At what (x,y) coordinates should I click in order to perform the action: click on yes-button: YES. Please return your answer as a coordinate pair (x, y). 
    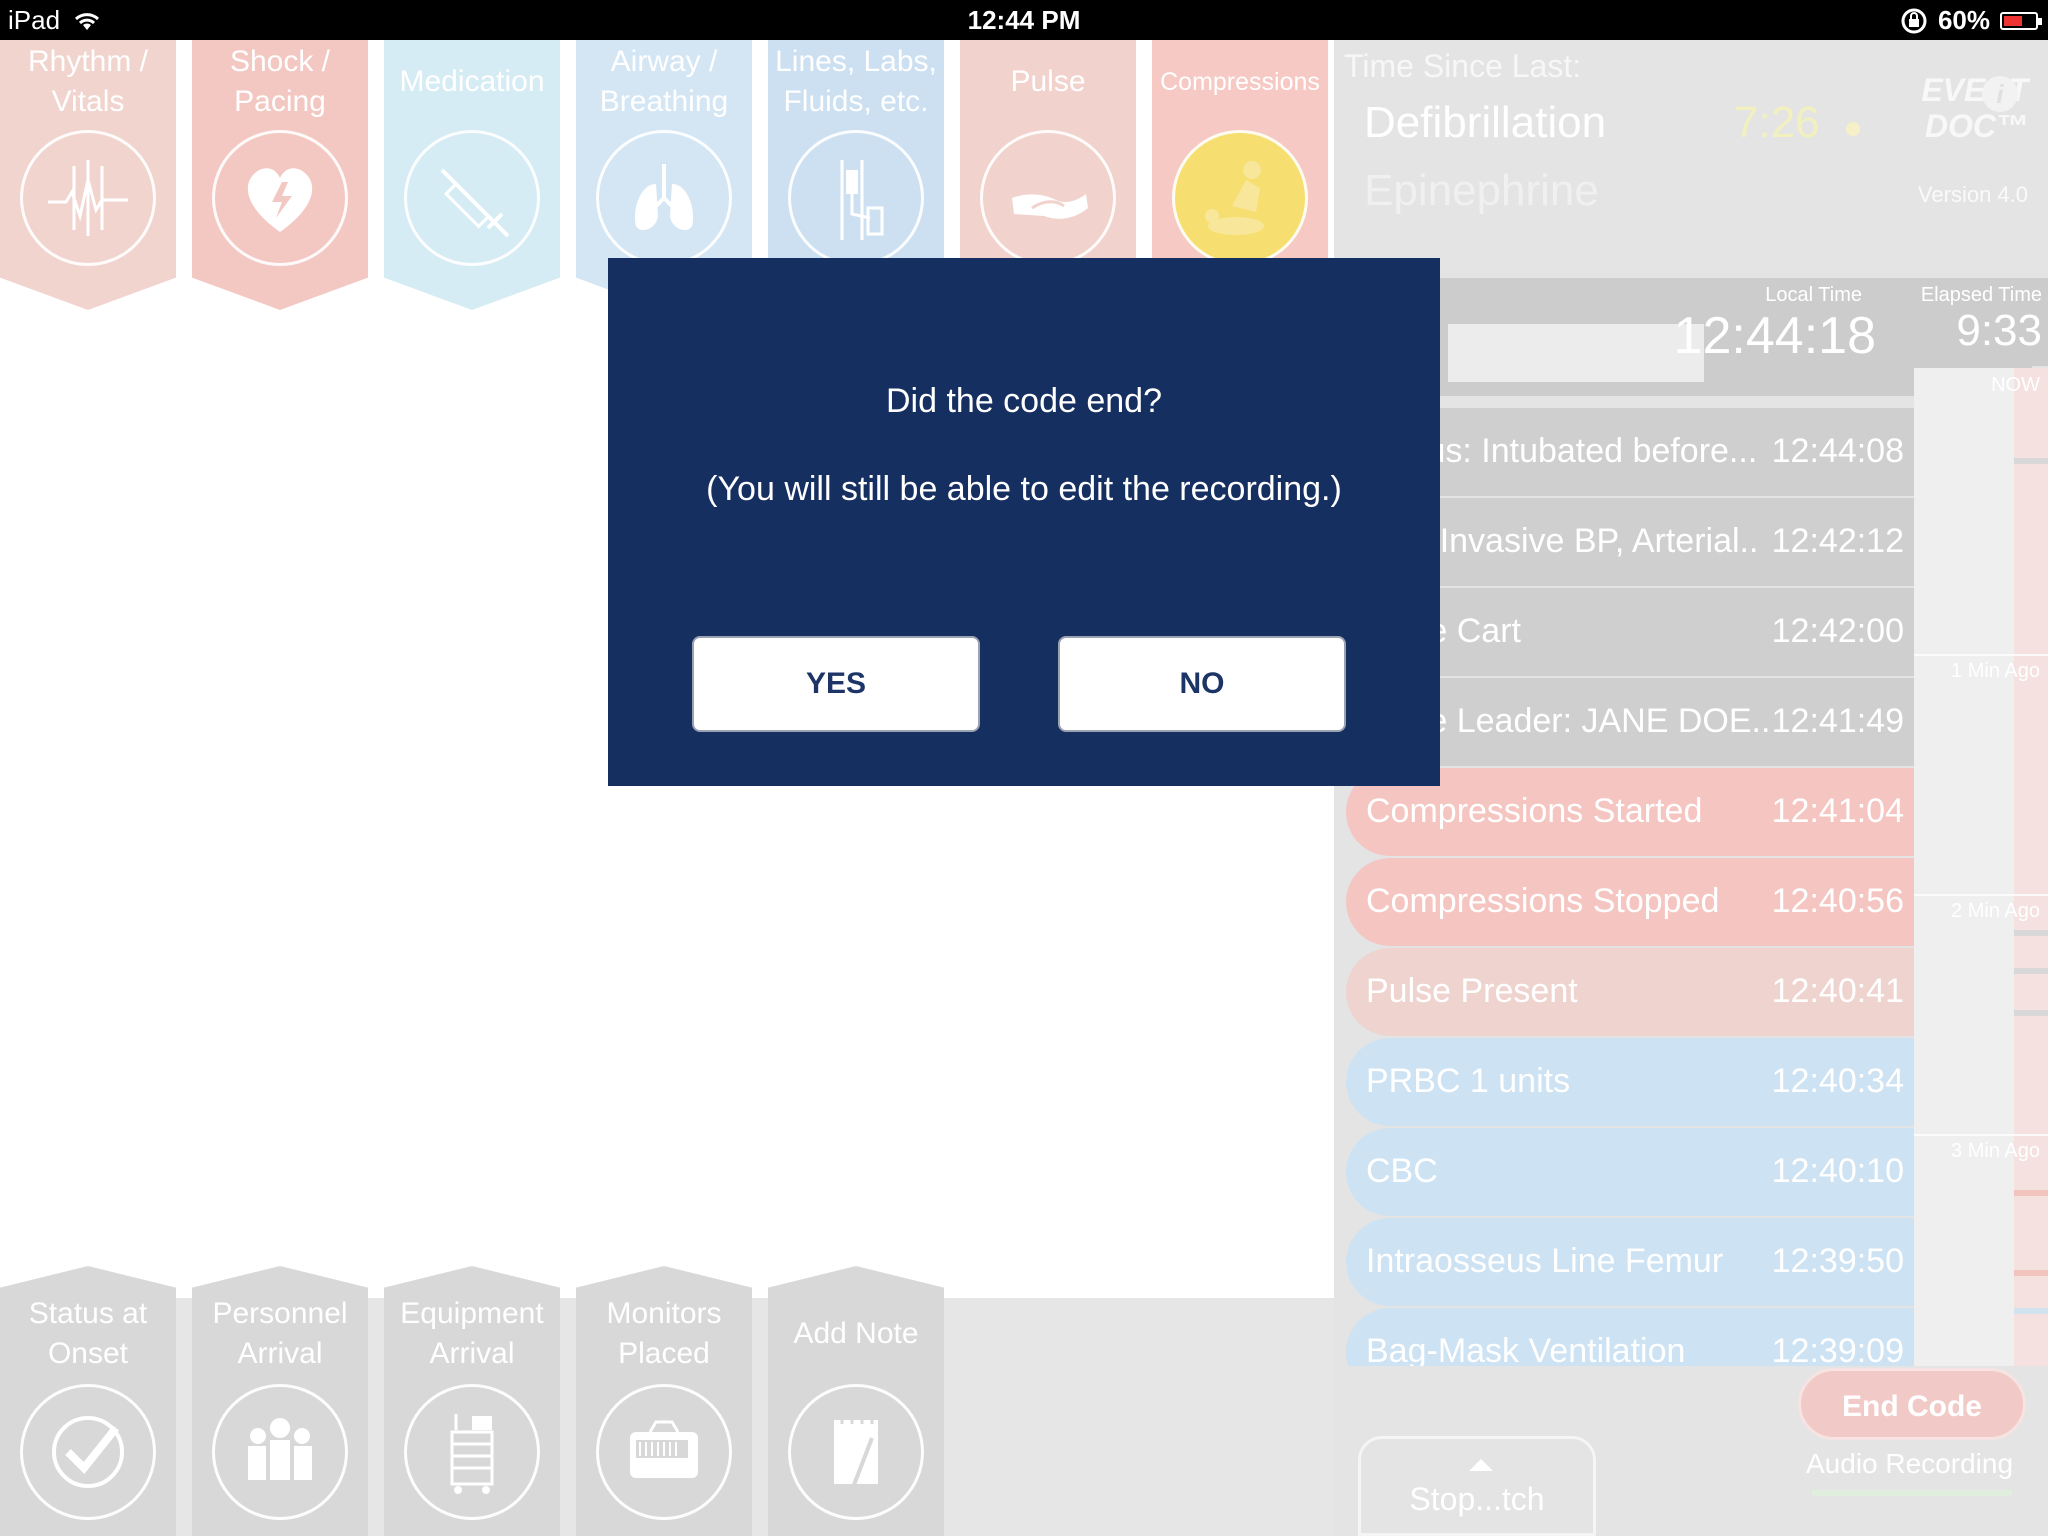
    Looking at the image, I should click on (836, 684).